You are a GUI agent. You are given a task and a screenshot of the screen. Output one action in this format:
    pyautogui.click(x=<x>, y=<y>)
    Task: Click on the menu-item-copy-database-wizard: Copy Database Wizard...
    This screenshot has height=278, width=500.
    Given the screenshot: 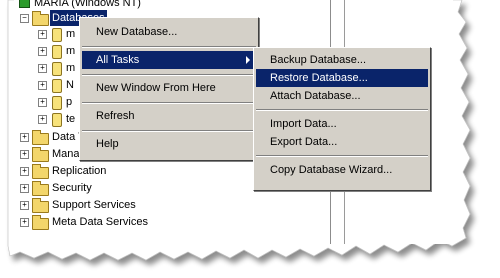 What is the action you would take?
    pyautogui.click(x=342, y=170)
    